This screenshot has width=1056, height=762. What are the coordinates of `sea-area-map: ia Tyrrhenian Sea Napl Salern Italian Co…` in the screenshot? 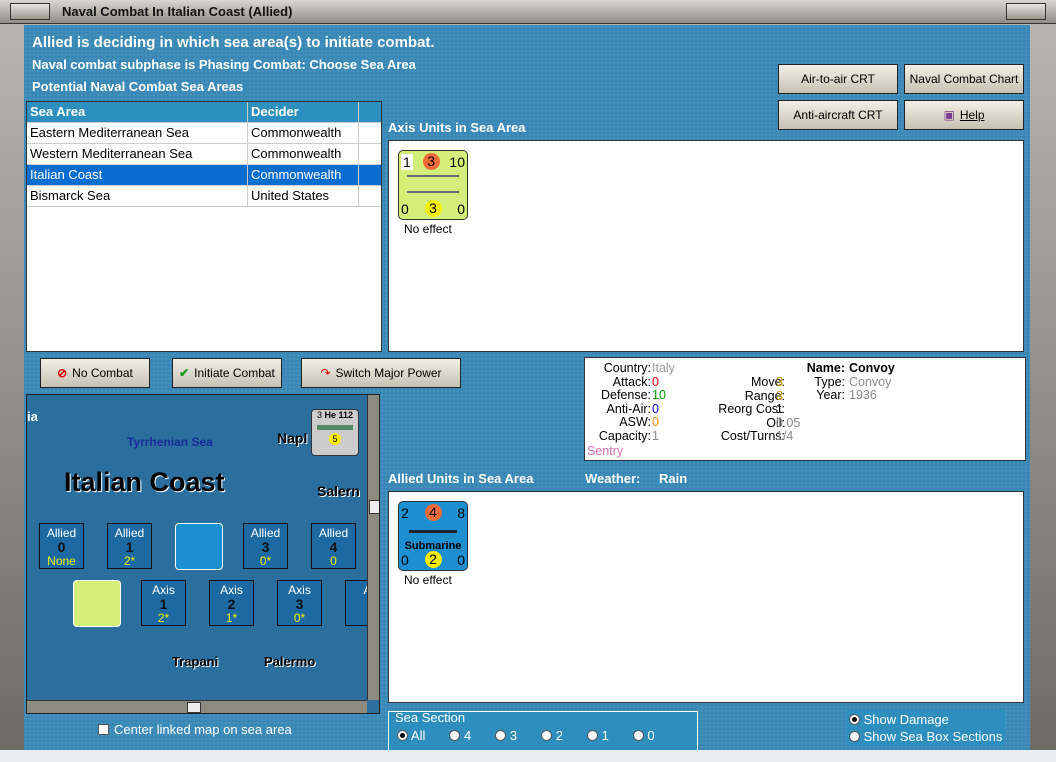 It's located at (203, 554).